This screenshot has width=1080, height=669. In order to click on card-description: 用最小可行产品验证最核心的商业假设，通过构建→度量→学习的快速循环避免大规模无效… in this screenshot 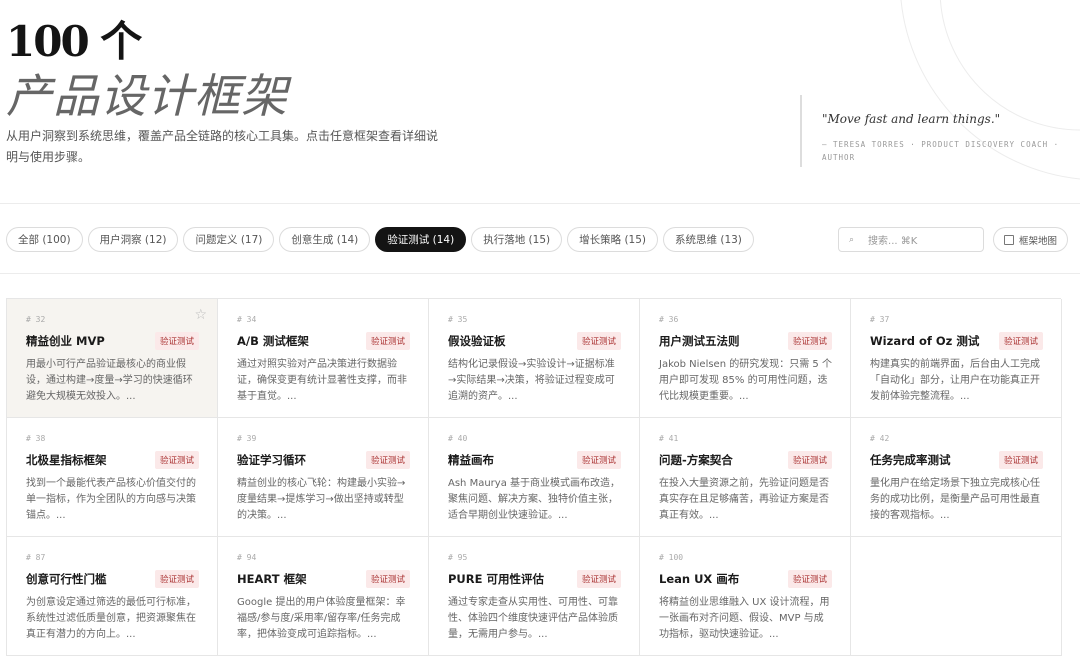, I will do `click(109, 380)`.